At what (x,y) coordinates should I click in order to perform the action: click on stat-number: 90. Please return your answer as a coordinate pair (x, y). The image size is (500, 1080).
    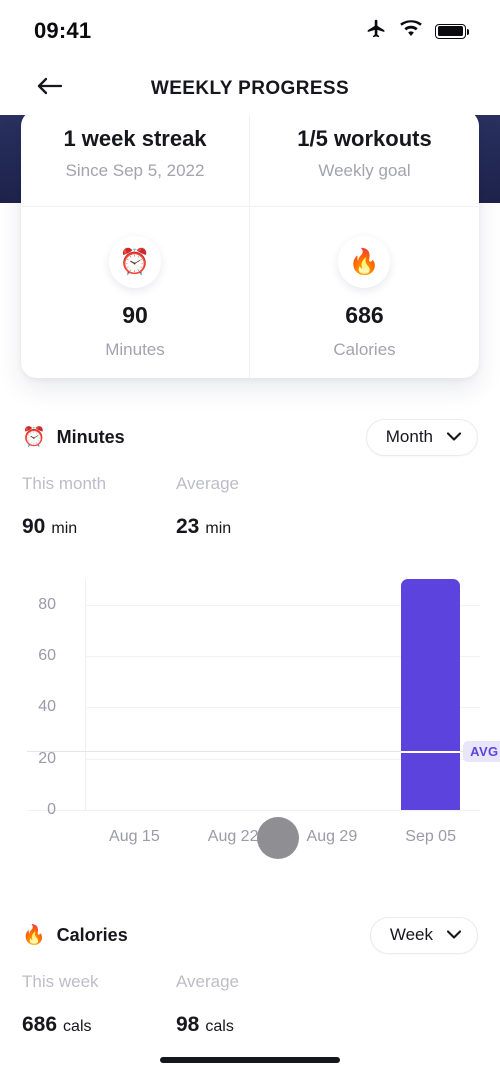
    Looking at the image, I should click on (34, 526).